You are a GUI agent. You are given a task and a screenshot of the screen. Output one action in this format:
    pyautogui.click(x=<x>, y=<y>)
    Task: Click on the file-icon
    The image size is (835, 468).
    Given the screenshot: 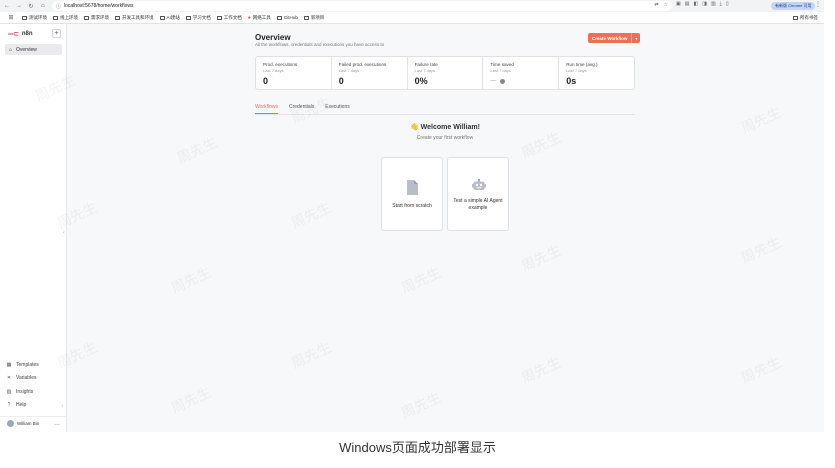 What is the action you would take?
    pyautogui.click(x=412, y=187)
    